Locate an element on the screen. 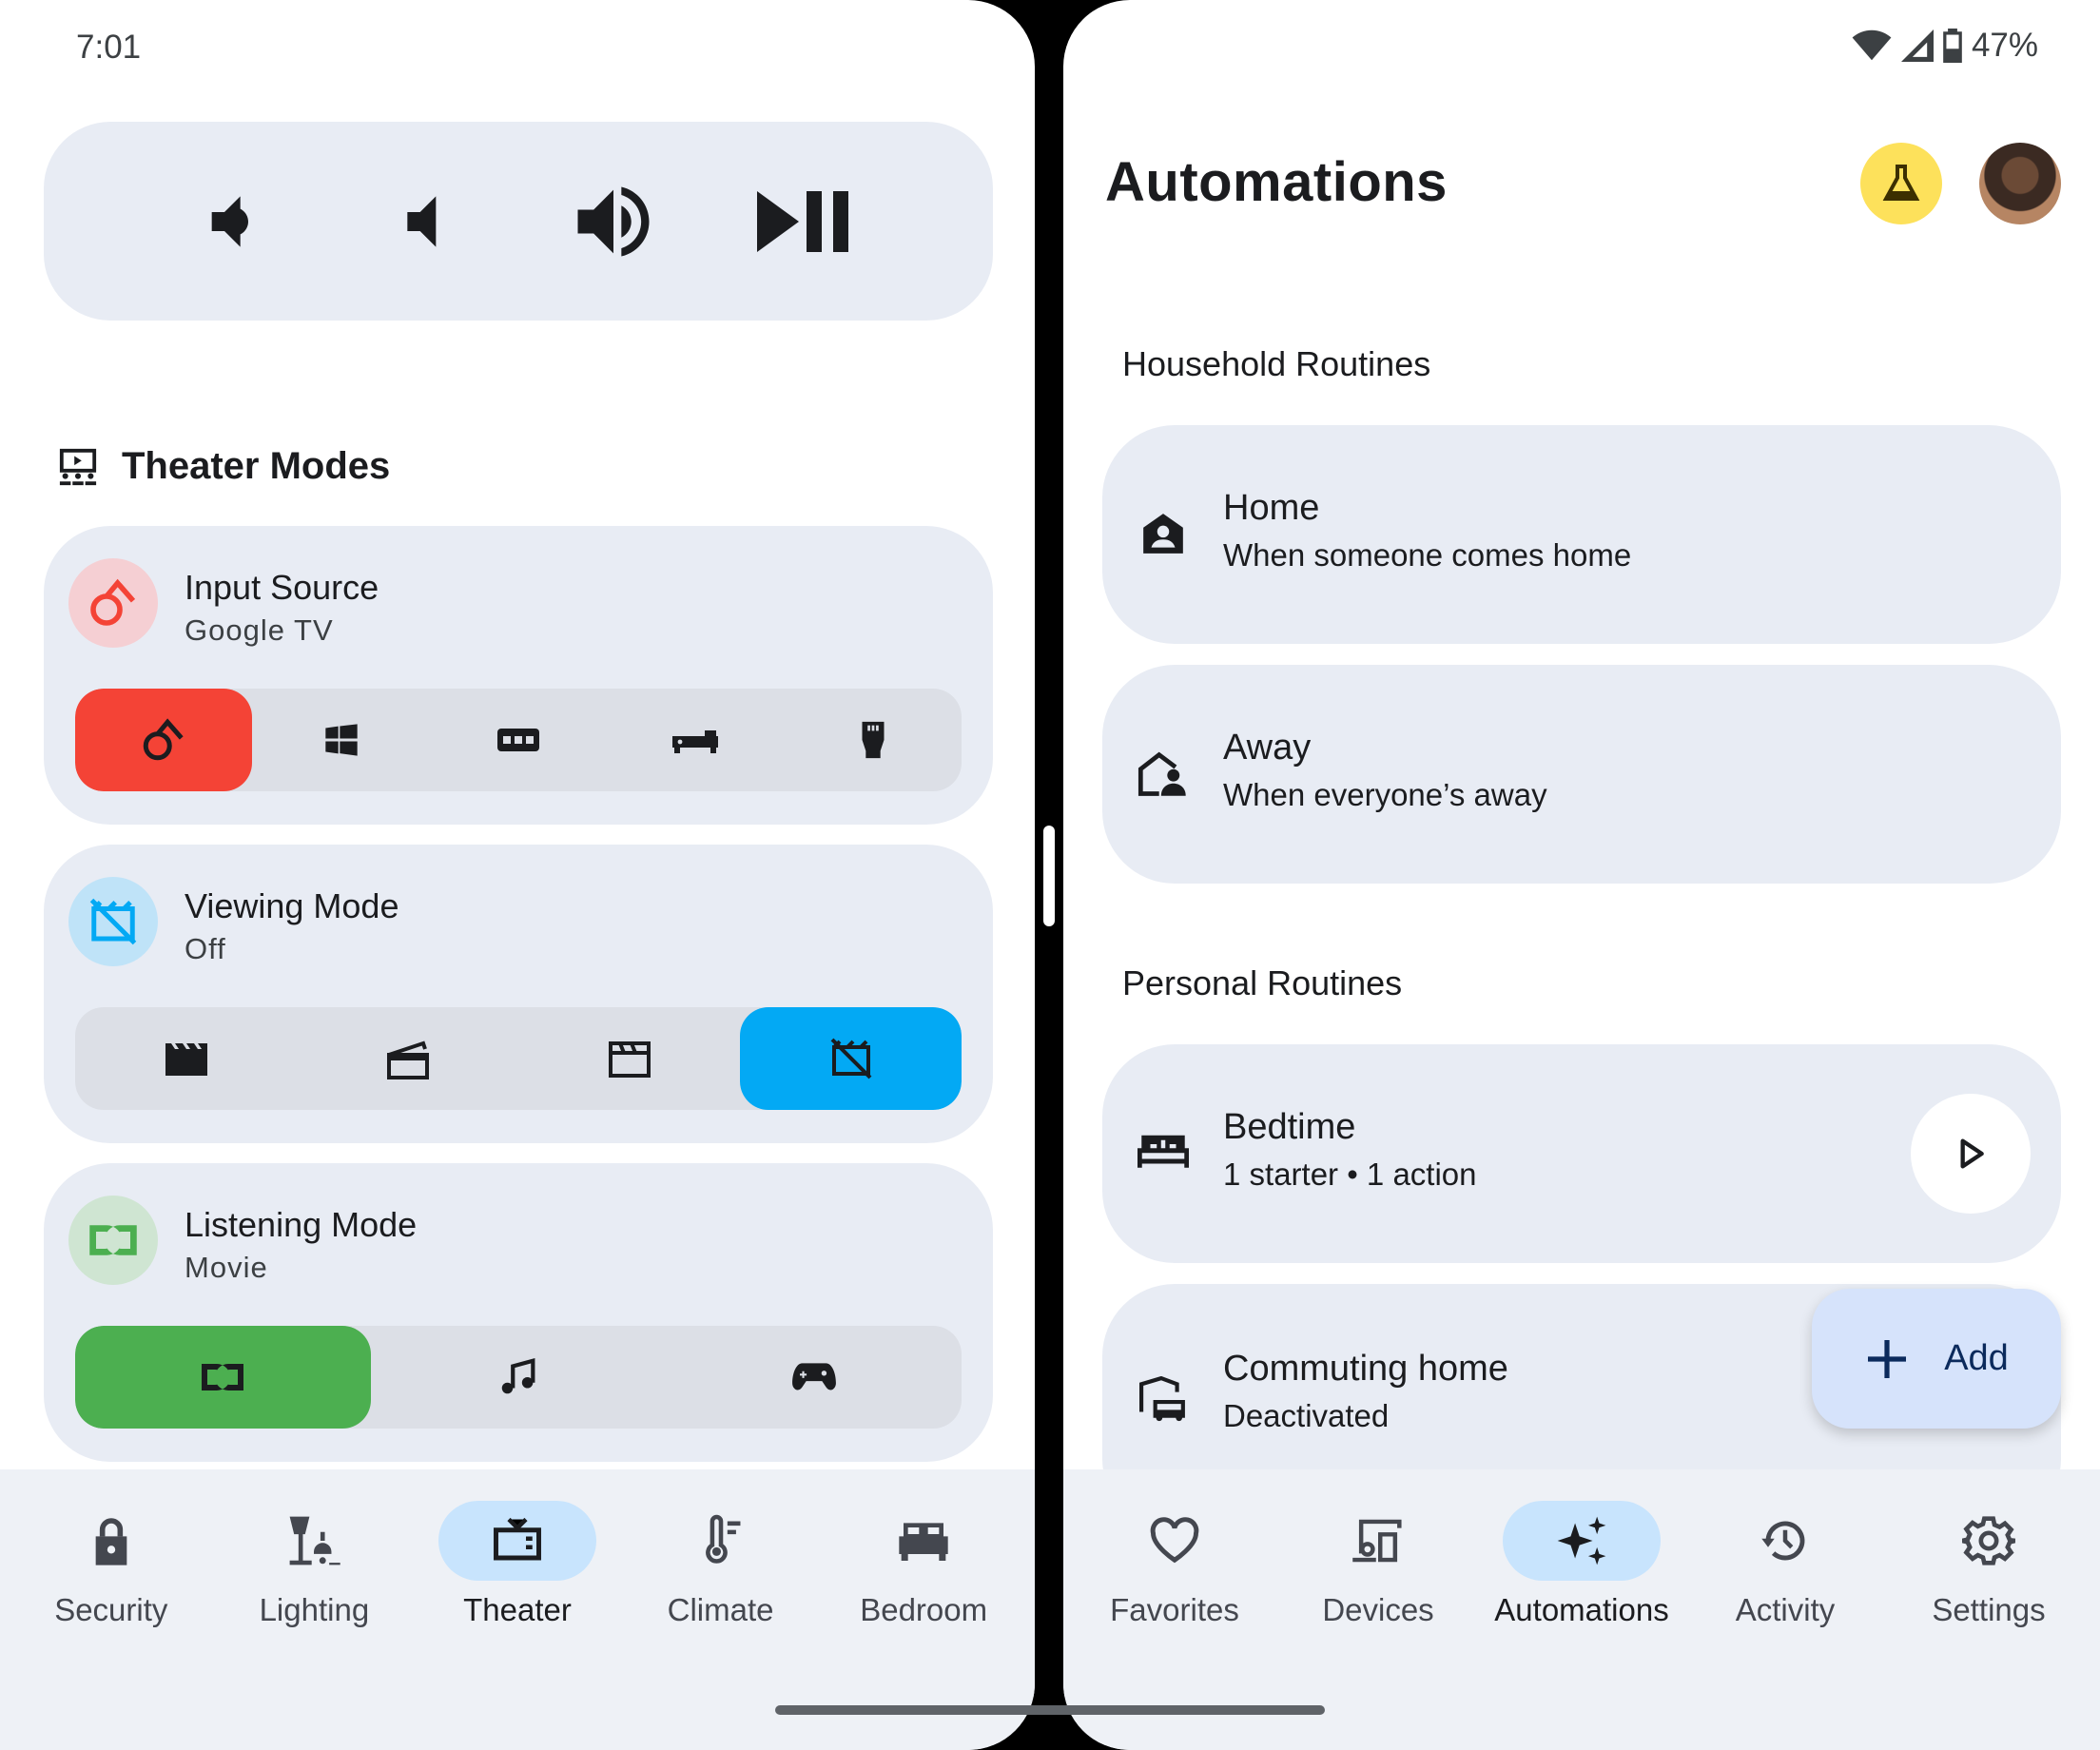 The image size is (2100, 1750). routine-home: Home When someone comes home is located at coordinates (1581, 534).